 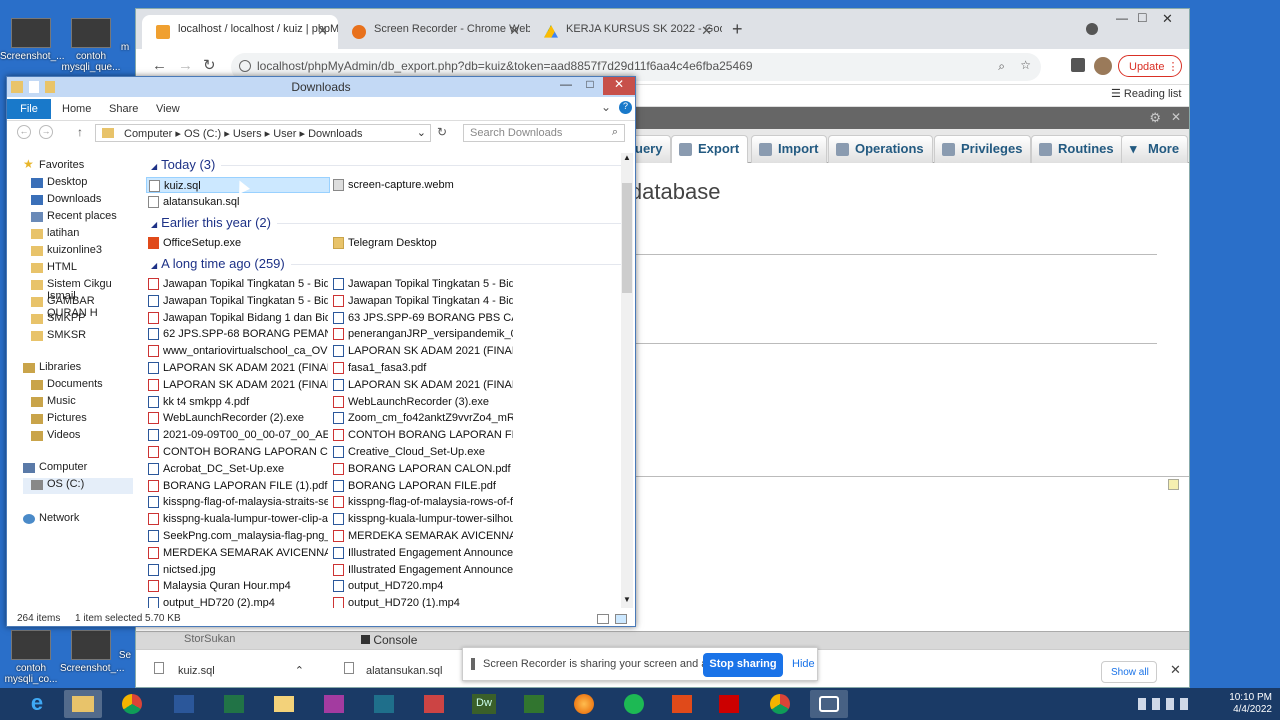 What do you see at coordinates (50, 269) in the screenshot?
I see `nav-html: HTML` at bounding box center [50, 269].